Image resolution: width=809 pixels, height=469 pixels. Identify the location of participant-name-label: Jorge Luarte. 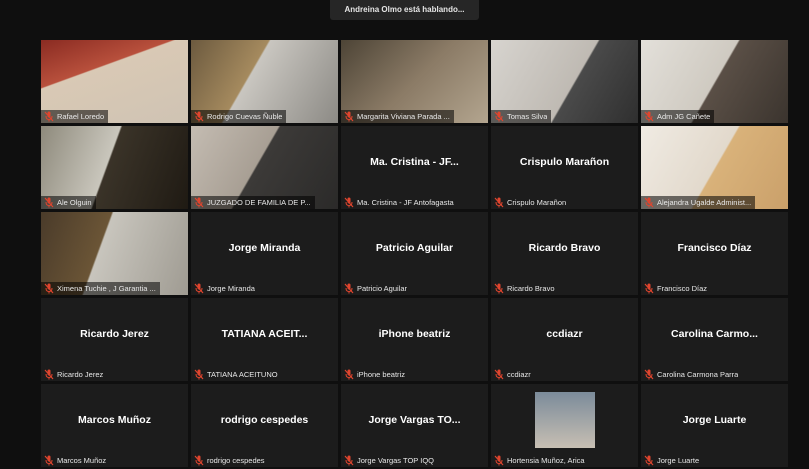
(672, 460).